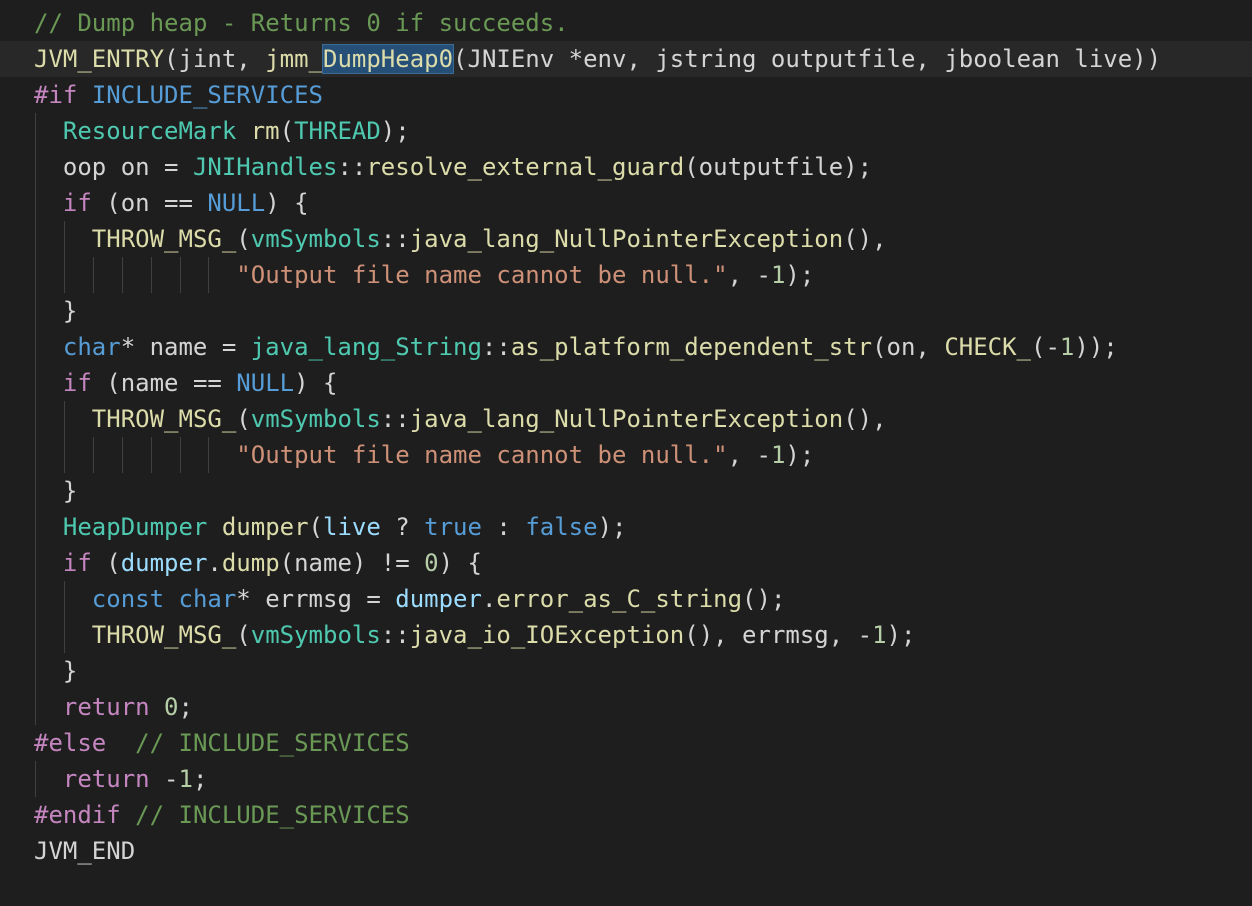  Describe the element at coordinates (764, 599) in the screenshot. I see `code-token: ();` at that location.